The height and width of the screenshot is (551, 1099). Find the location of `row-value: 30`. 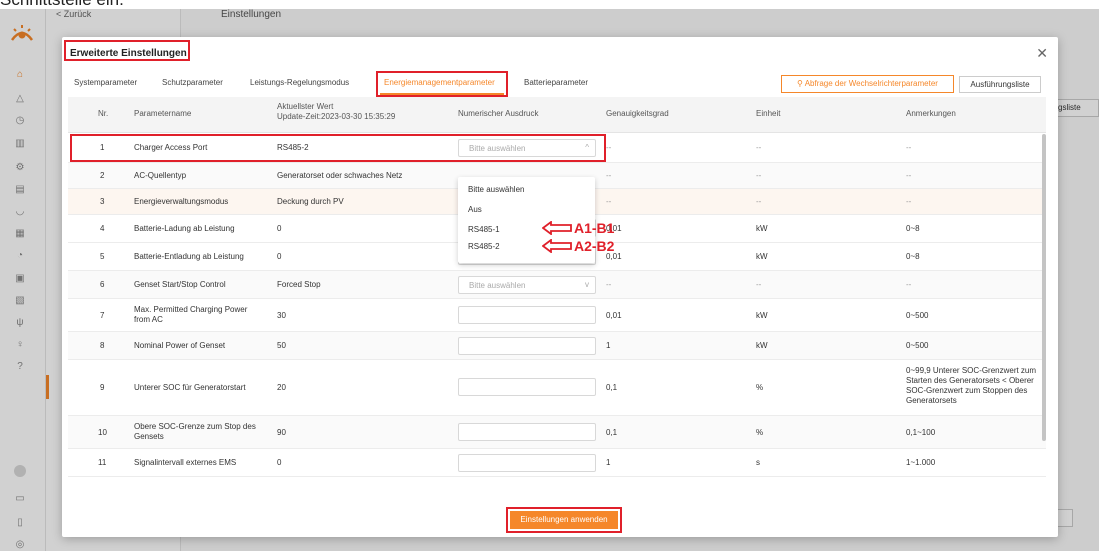

row-value: 30 is located at coordinates (281, 315).